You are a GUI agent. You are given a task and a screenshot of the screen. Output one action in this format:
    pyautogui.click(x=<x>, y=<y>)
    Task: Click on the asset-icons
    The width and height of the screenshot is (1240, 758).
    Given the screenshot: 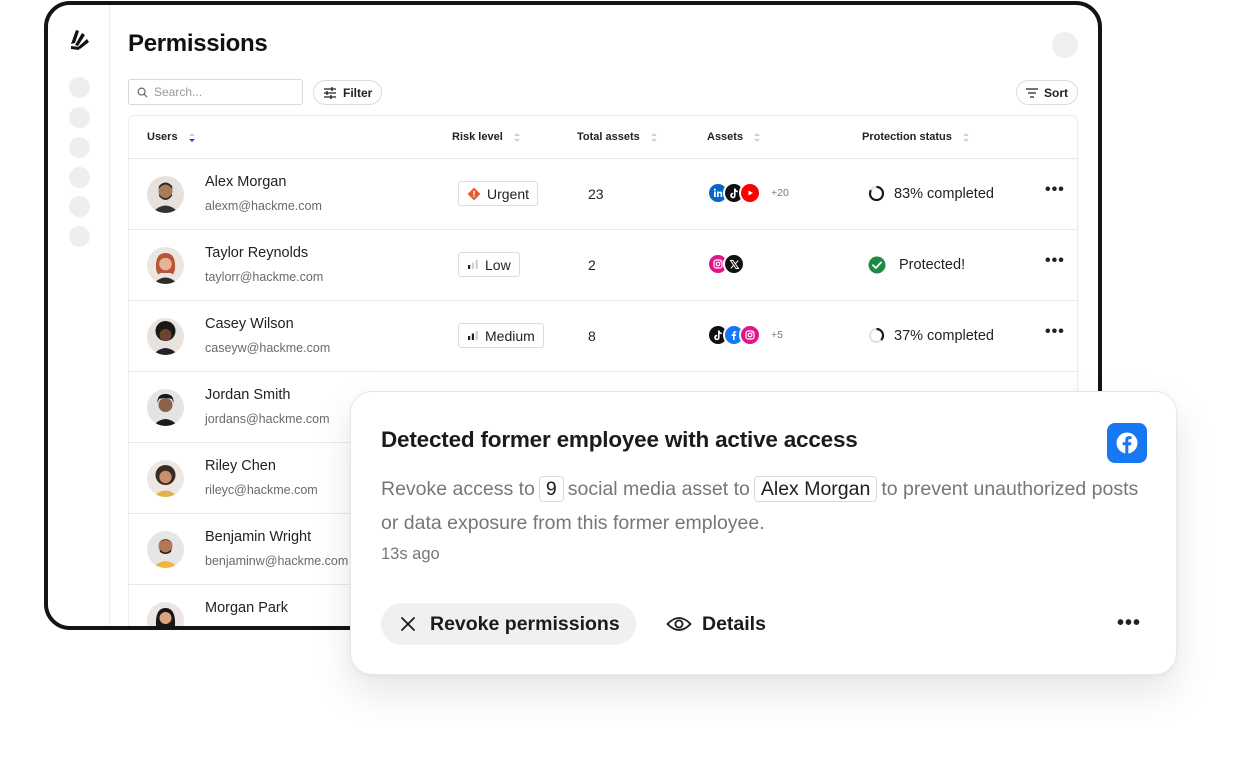 What is the action you would take?
    pyautogui.click(x=731, y=264)
    